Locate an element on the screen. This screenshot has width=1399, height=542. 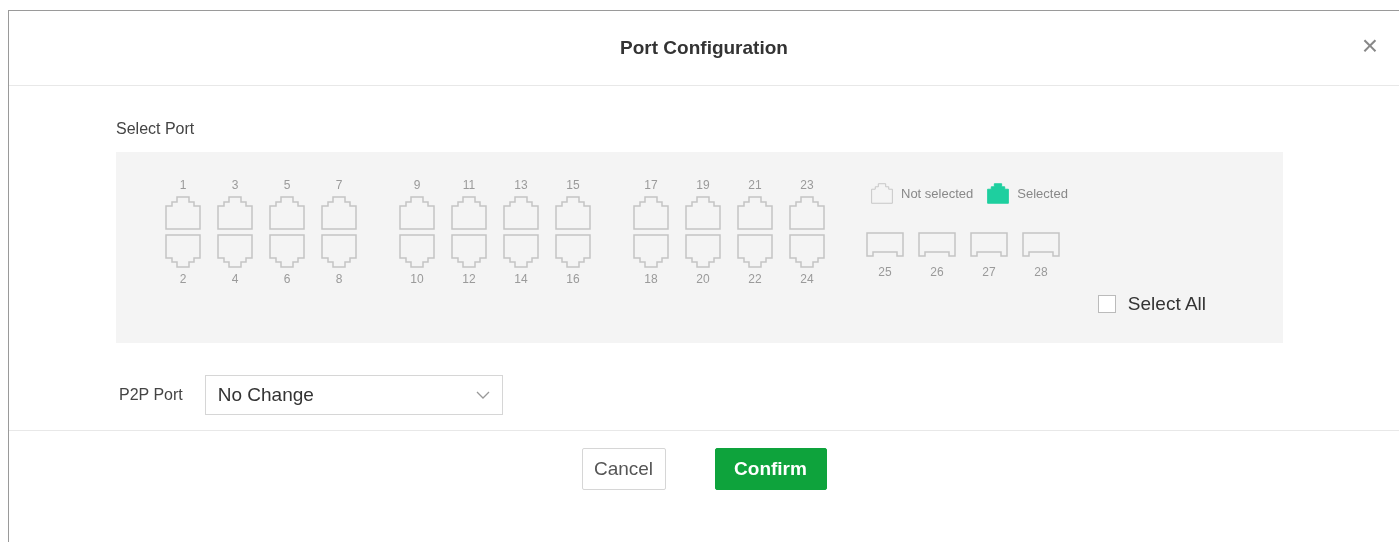
port-number: 23 is located at coordinates (807, 185).